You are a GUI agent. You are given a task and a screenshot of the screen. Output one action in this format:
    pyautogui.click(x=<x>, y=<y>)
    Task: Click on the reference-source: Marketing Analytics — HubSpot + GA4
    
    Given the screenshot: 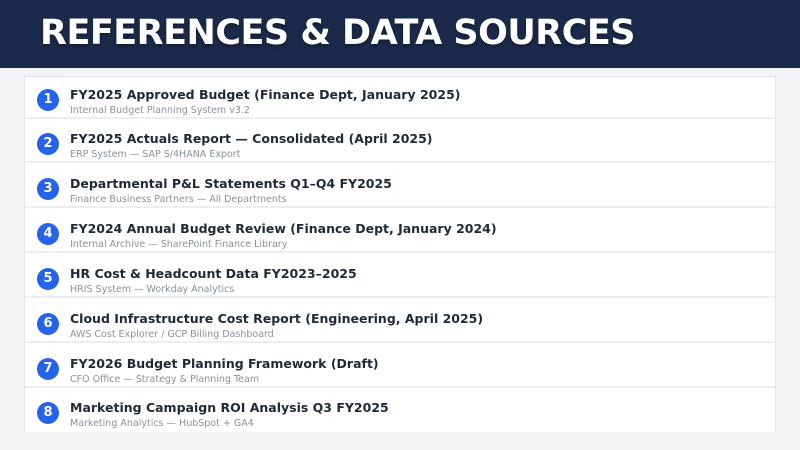 What is the action you would take?
    pyautogui.click(x=162, y=423)
    